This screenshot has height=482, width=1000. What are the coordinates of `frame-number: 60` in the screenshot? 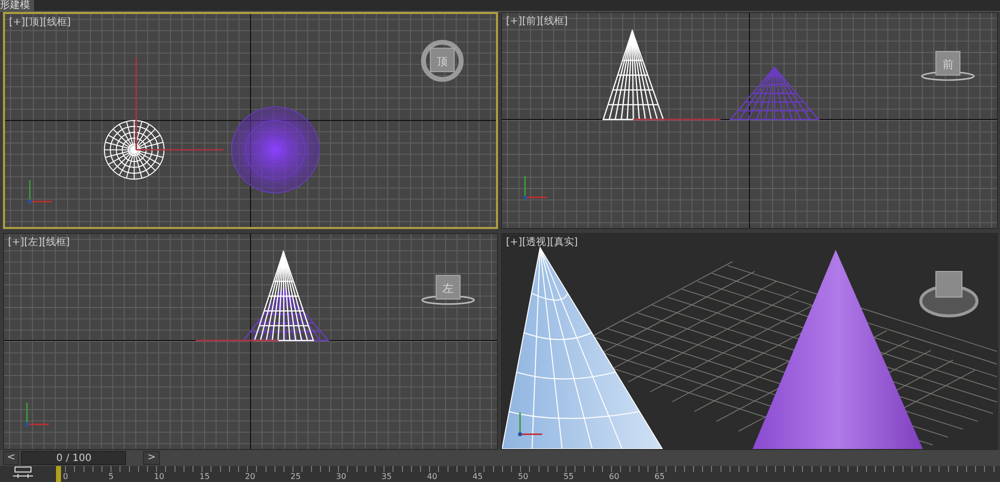 It's located at (614, 476).